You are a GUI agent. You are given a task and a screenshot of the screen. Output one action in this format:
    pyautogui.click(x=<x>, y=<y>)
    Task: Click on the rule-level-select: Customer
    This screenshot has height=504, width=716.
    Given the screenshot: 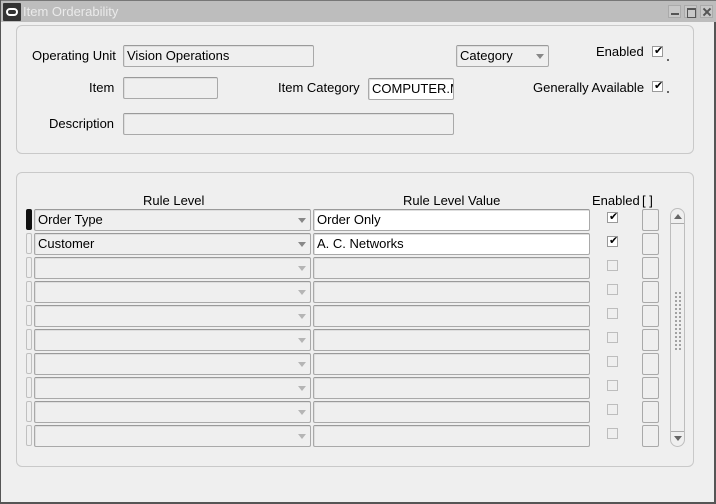 What is the action you would take?
    pyautogui.click(x=172, y=244)
    